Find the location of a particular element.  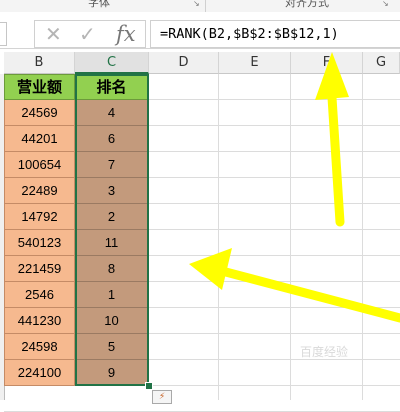

formula-input: =RANK(B2,$B$2:$B$12,1) is located at coordinates (275, 34).